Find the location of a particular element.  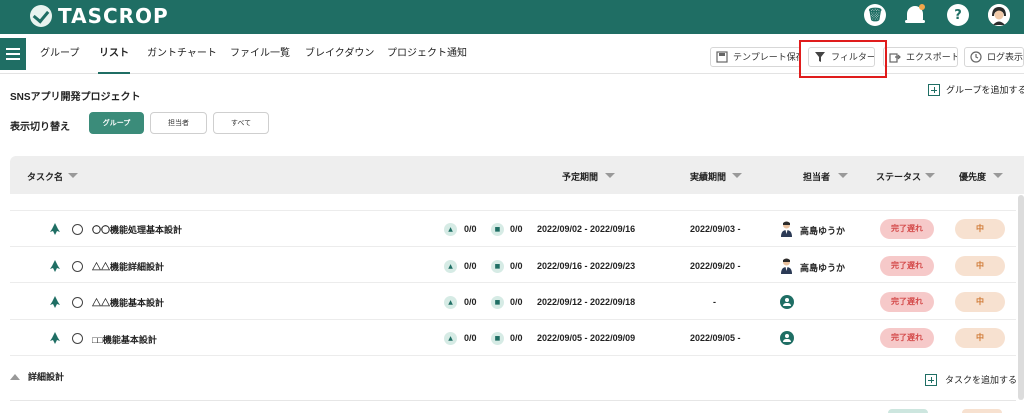

tab-breakdown: ブレイクダウン is located at coordinates (339, 54).